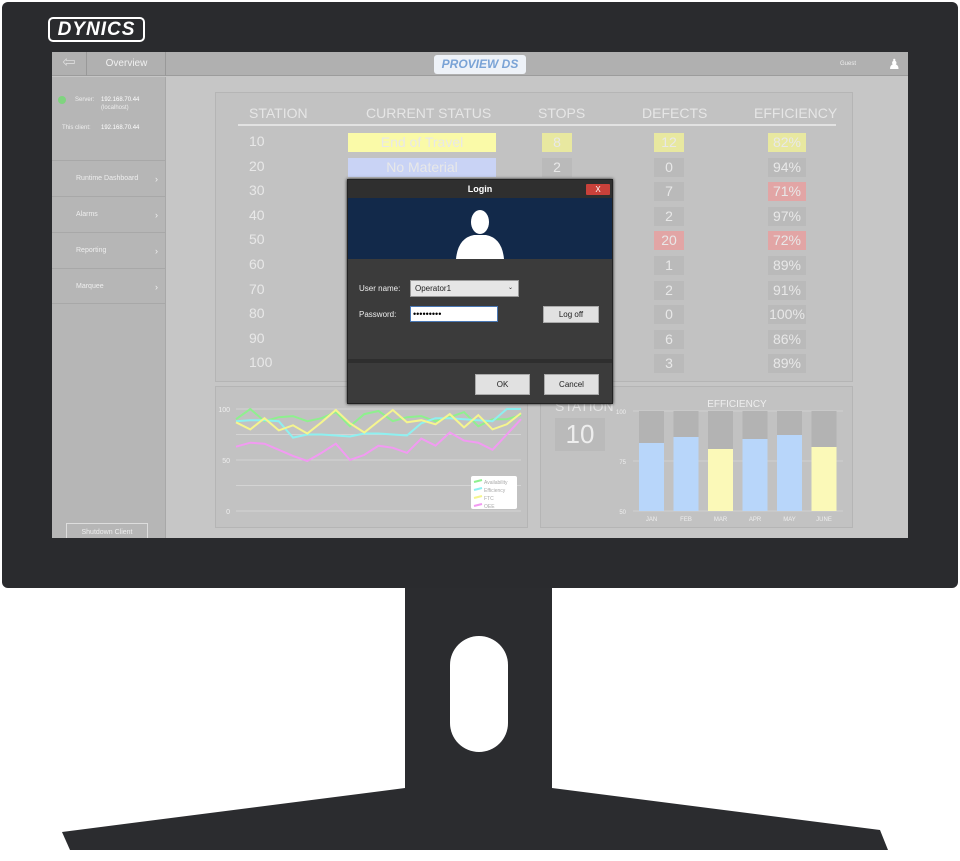  I want to click on efficiency-value: 97%, so click(787, 216).